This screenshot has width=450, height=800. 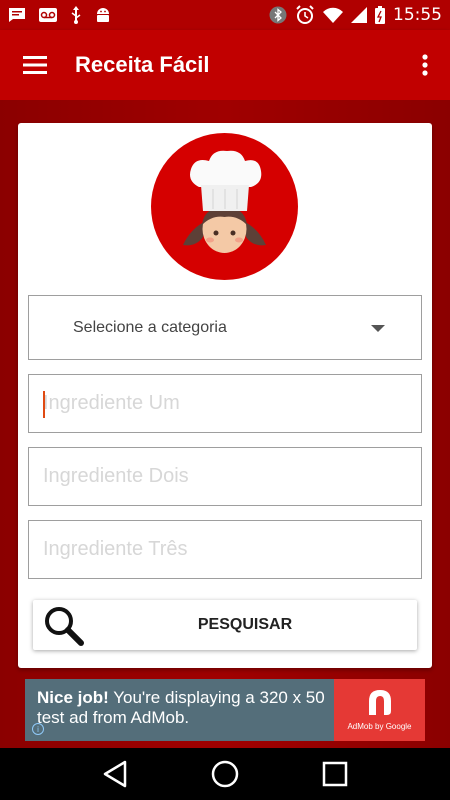 What do you see at coordinates (103, 15) in the screenshot?
I see `android-debug-icon` at bounding box center [103, 15].